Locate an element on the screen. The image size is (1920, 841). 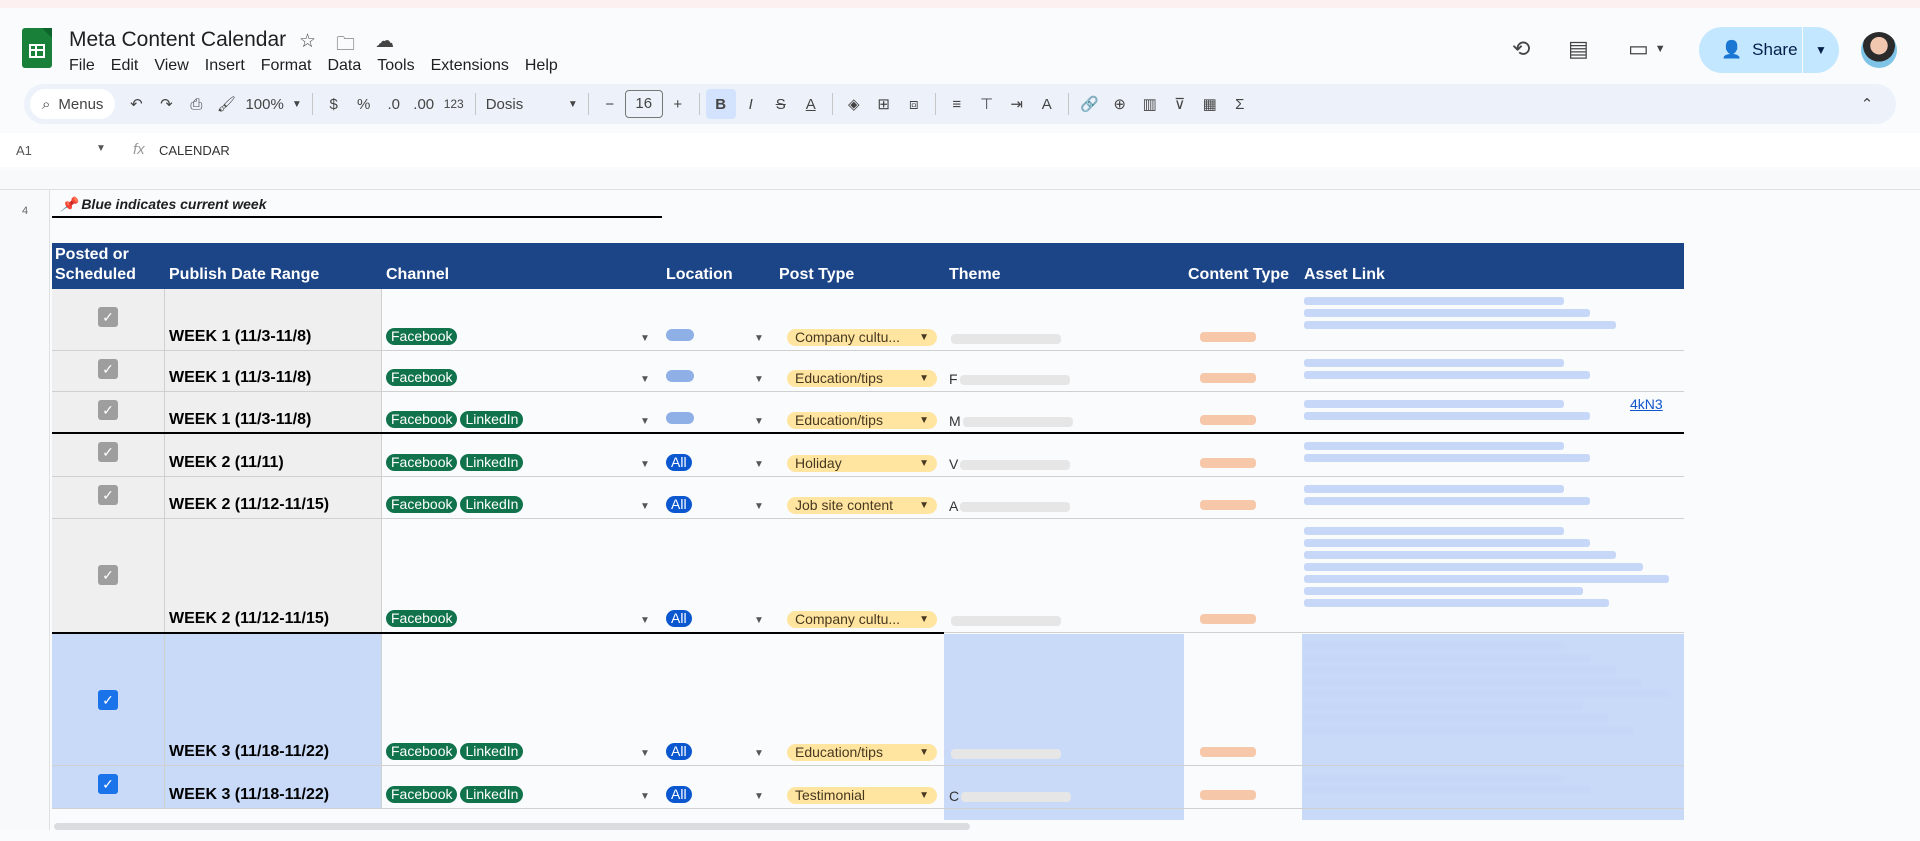
bold-icon: B is located at coordinates (720, 104).